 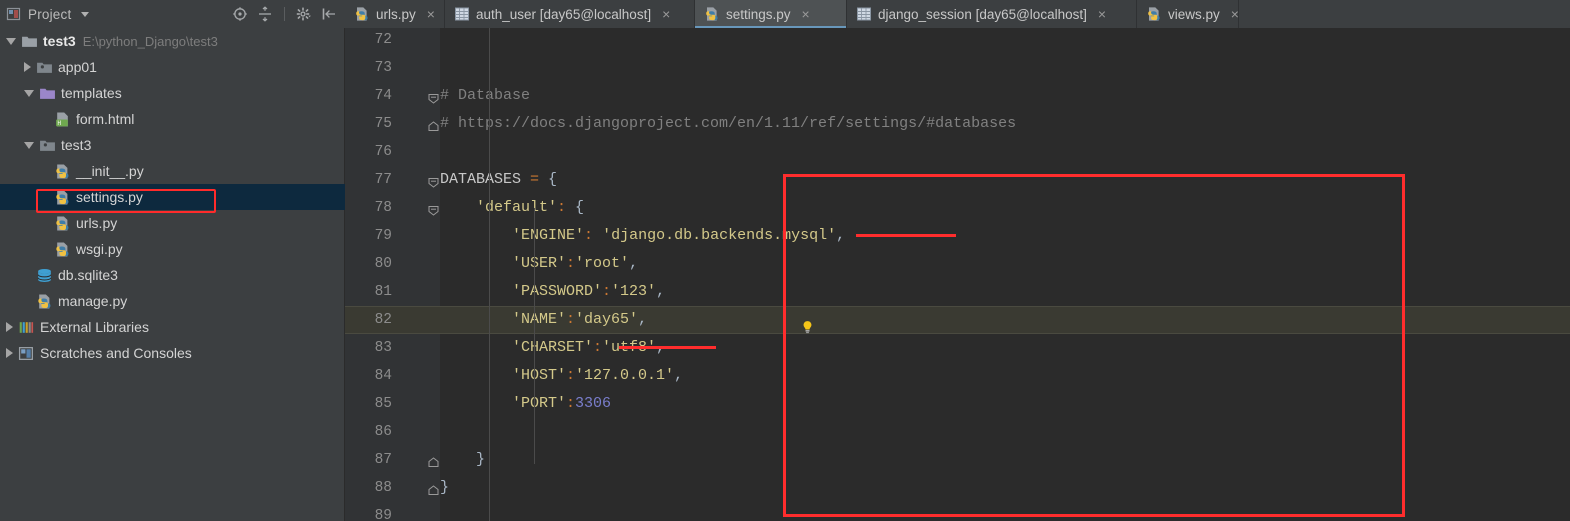 I want to click on line-number: 74, so click(x=383, y=96).